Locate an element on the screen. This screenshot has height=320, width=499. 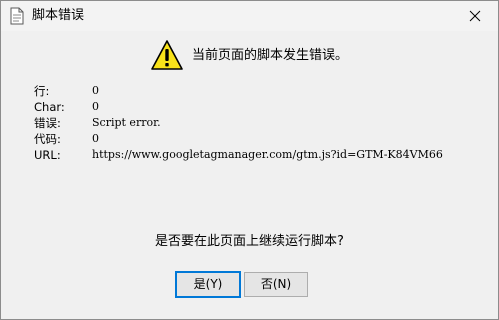
document-icon is located at coordinates (17, 16).